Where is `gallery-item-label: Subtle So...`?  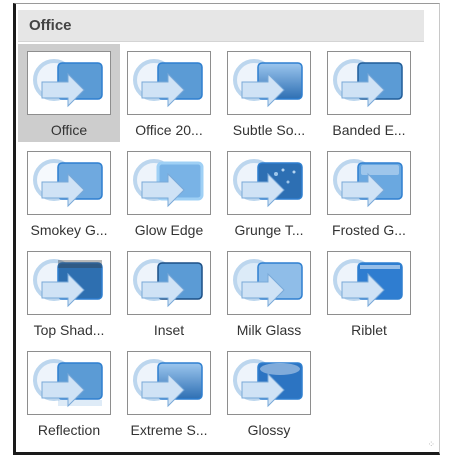 gallery-item-label: Subtle So... is located at coordinates (269, 130).